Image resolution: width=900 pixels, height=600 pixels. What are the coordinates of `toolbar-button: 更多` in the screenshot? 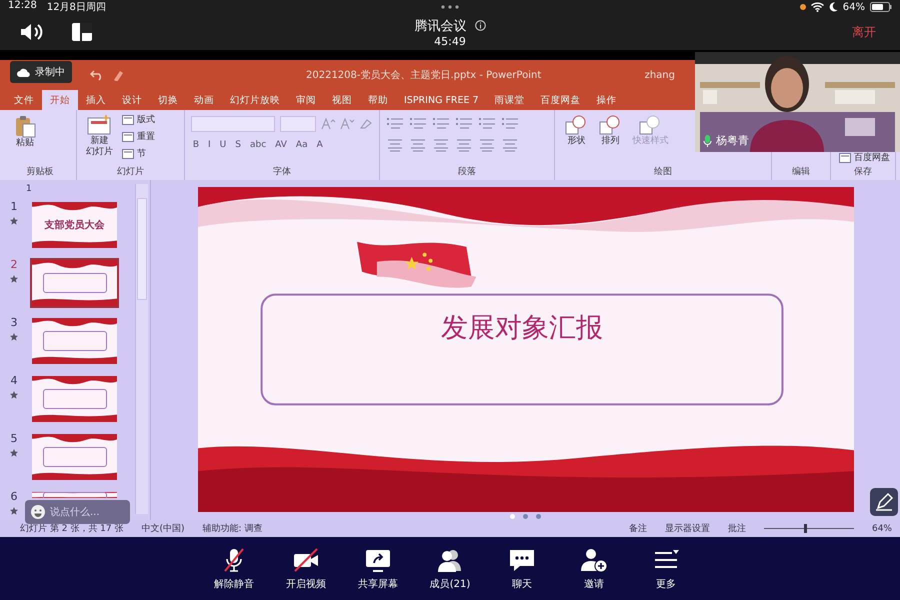 It's located at (666, 568).